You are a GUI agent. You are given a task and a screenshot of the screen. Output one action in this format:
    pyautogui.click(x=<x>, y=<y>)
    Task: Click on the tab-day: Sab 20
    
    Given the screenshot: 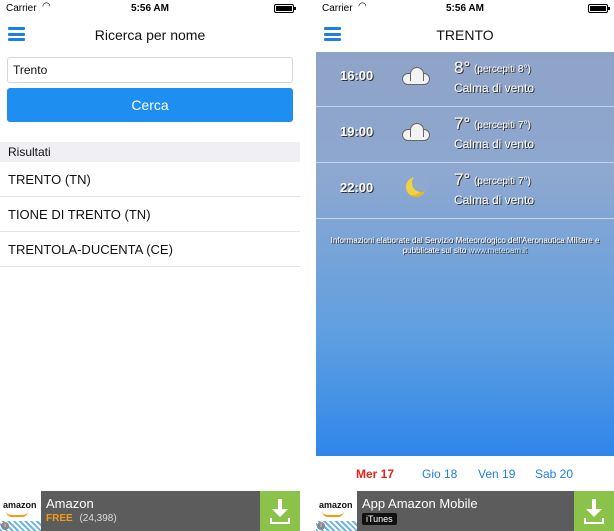 What is the action you would take?
    pyautogui.click(x=554, y=474)
    